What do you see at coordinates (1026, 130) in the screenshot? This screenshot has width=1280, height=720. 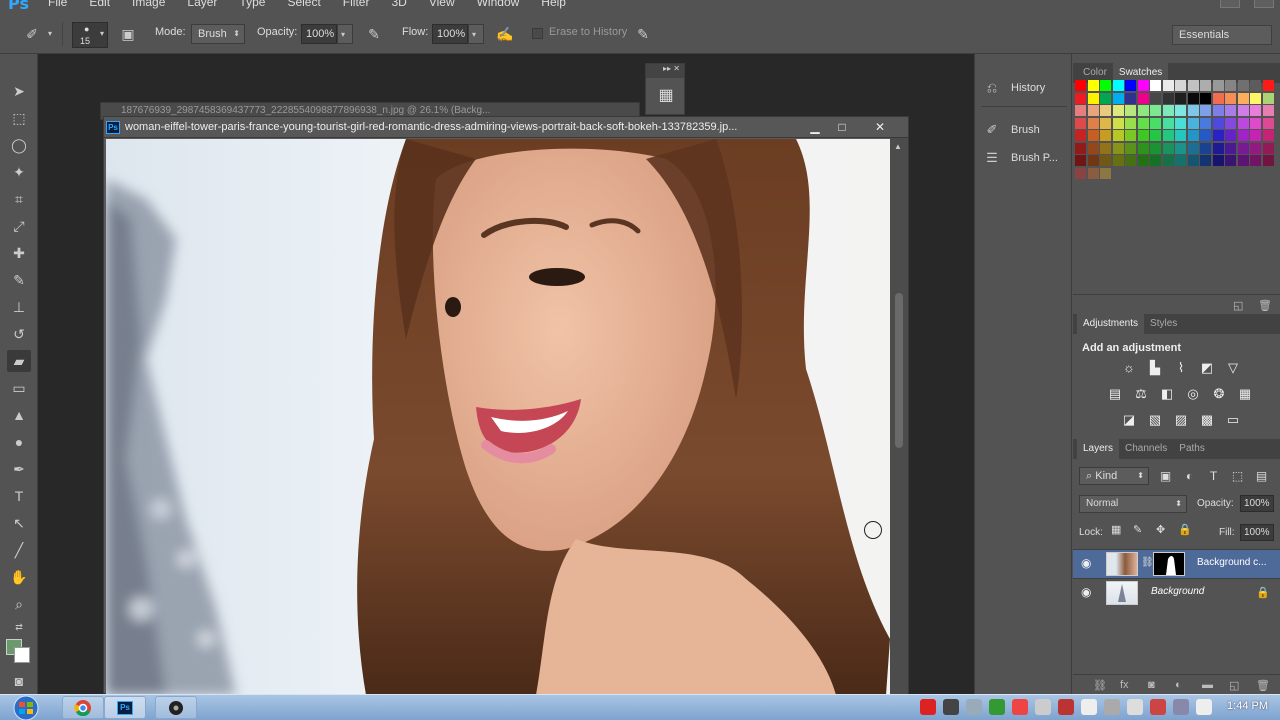 I see `dock-brush: ✐ Brush` at bounding box center [1026, 130].